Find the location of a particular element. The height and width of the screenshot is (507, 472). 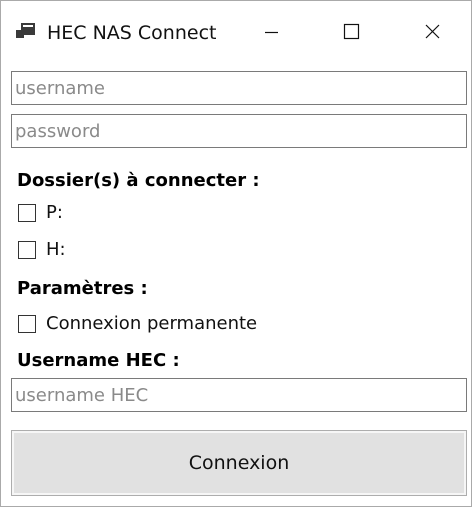

hec-username-input is located at coordinates (239, 395).